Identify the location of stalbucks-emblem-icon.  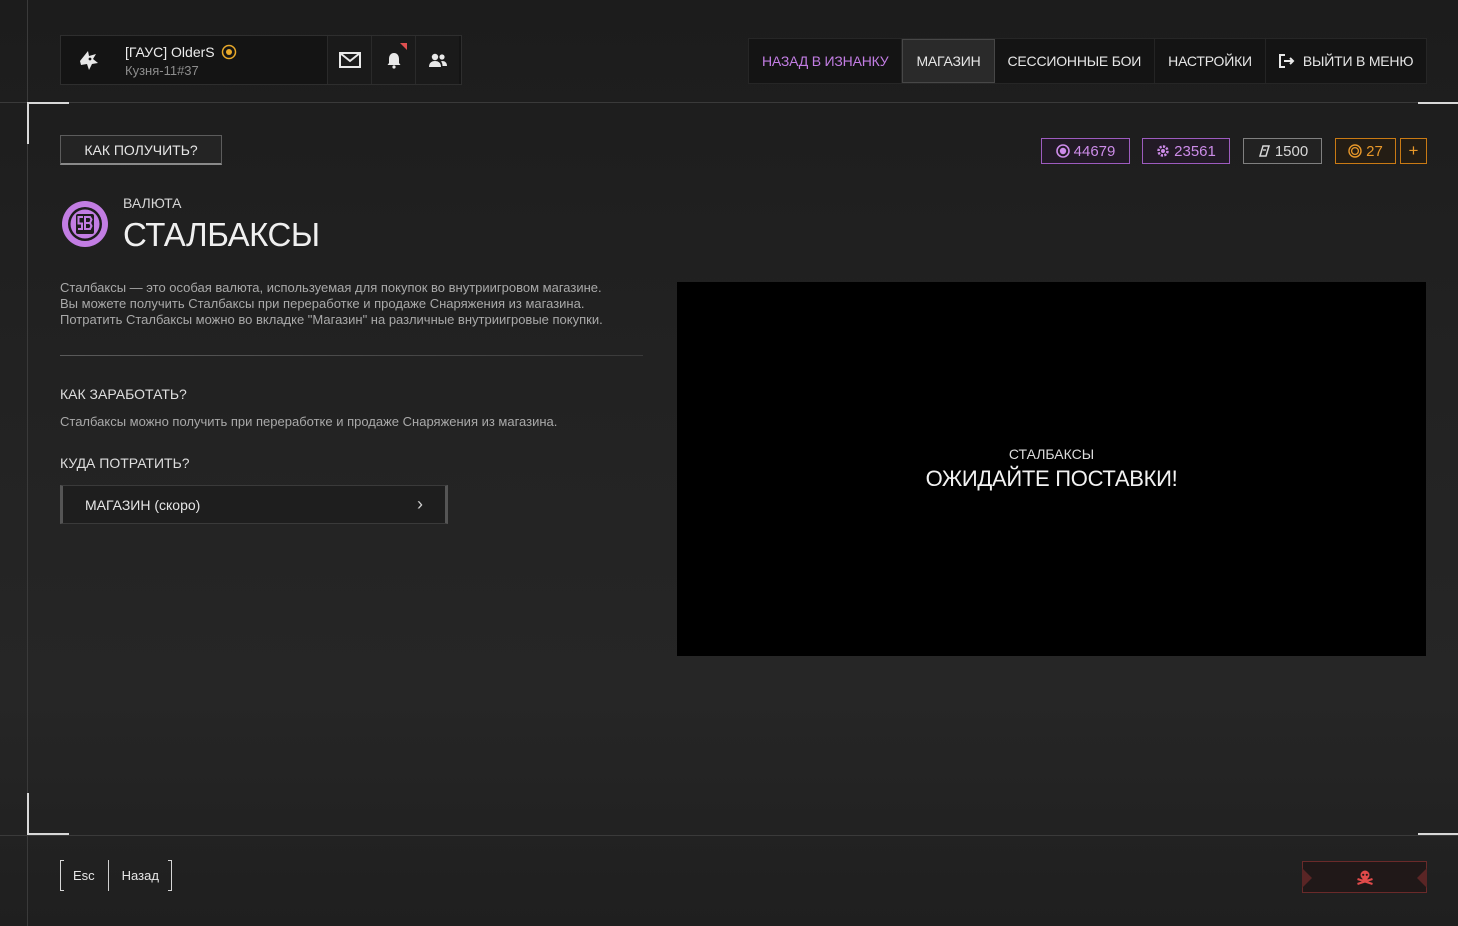
(85, 224).